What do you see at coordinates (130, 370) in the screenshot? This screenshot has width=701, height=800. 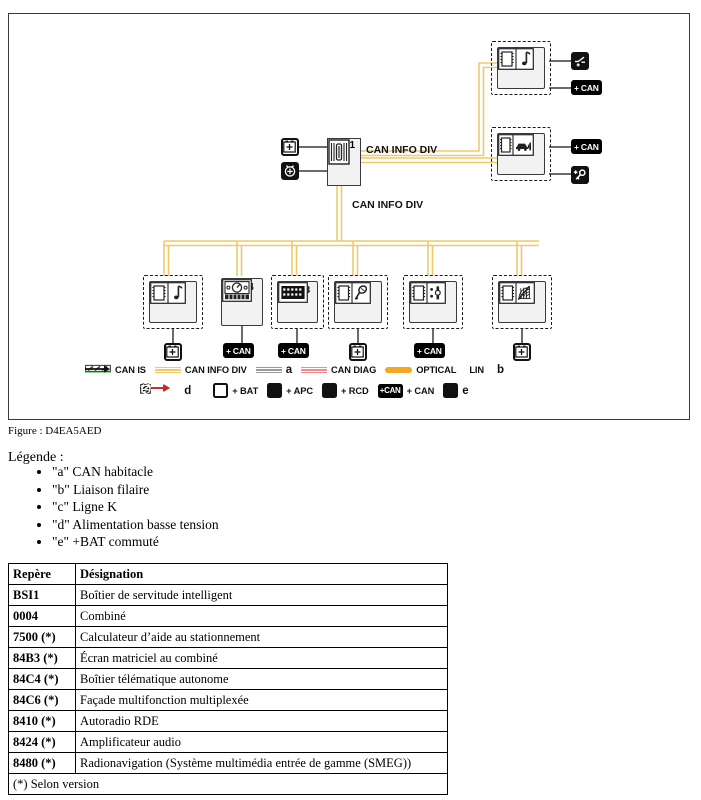 I see `legend-label: CAN IS` at bounding box center [130, 370].